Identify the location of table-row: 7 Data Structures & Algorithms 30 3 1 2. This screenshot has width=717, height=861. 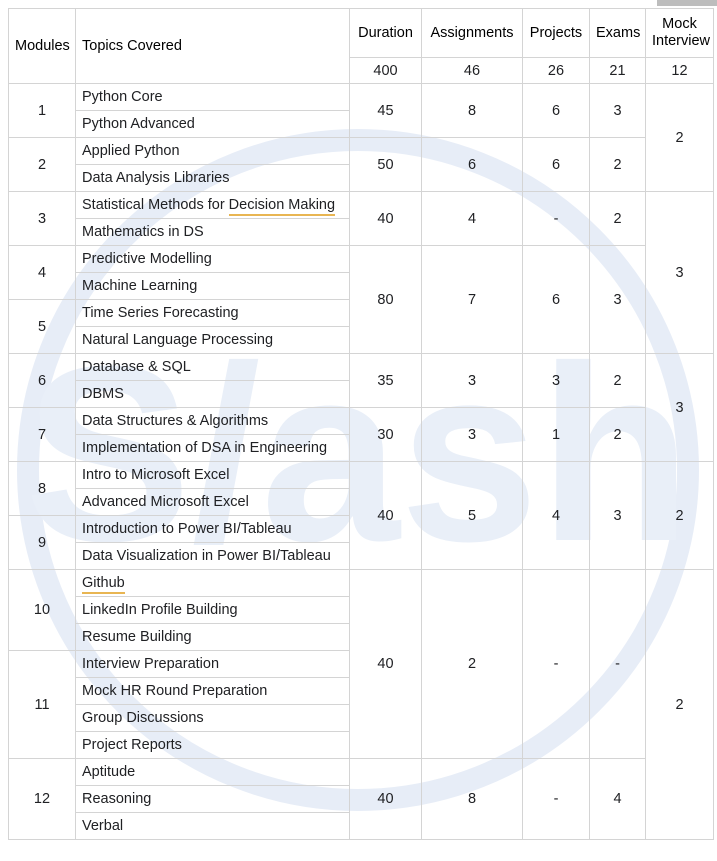
(361, 434).